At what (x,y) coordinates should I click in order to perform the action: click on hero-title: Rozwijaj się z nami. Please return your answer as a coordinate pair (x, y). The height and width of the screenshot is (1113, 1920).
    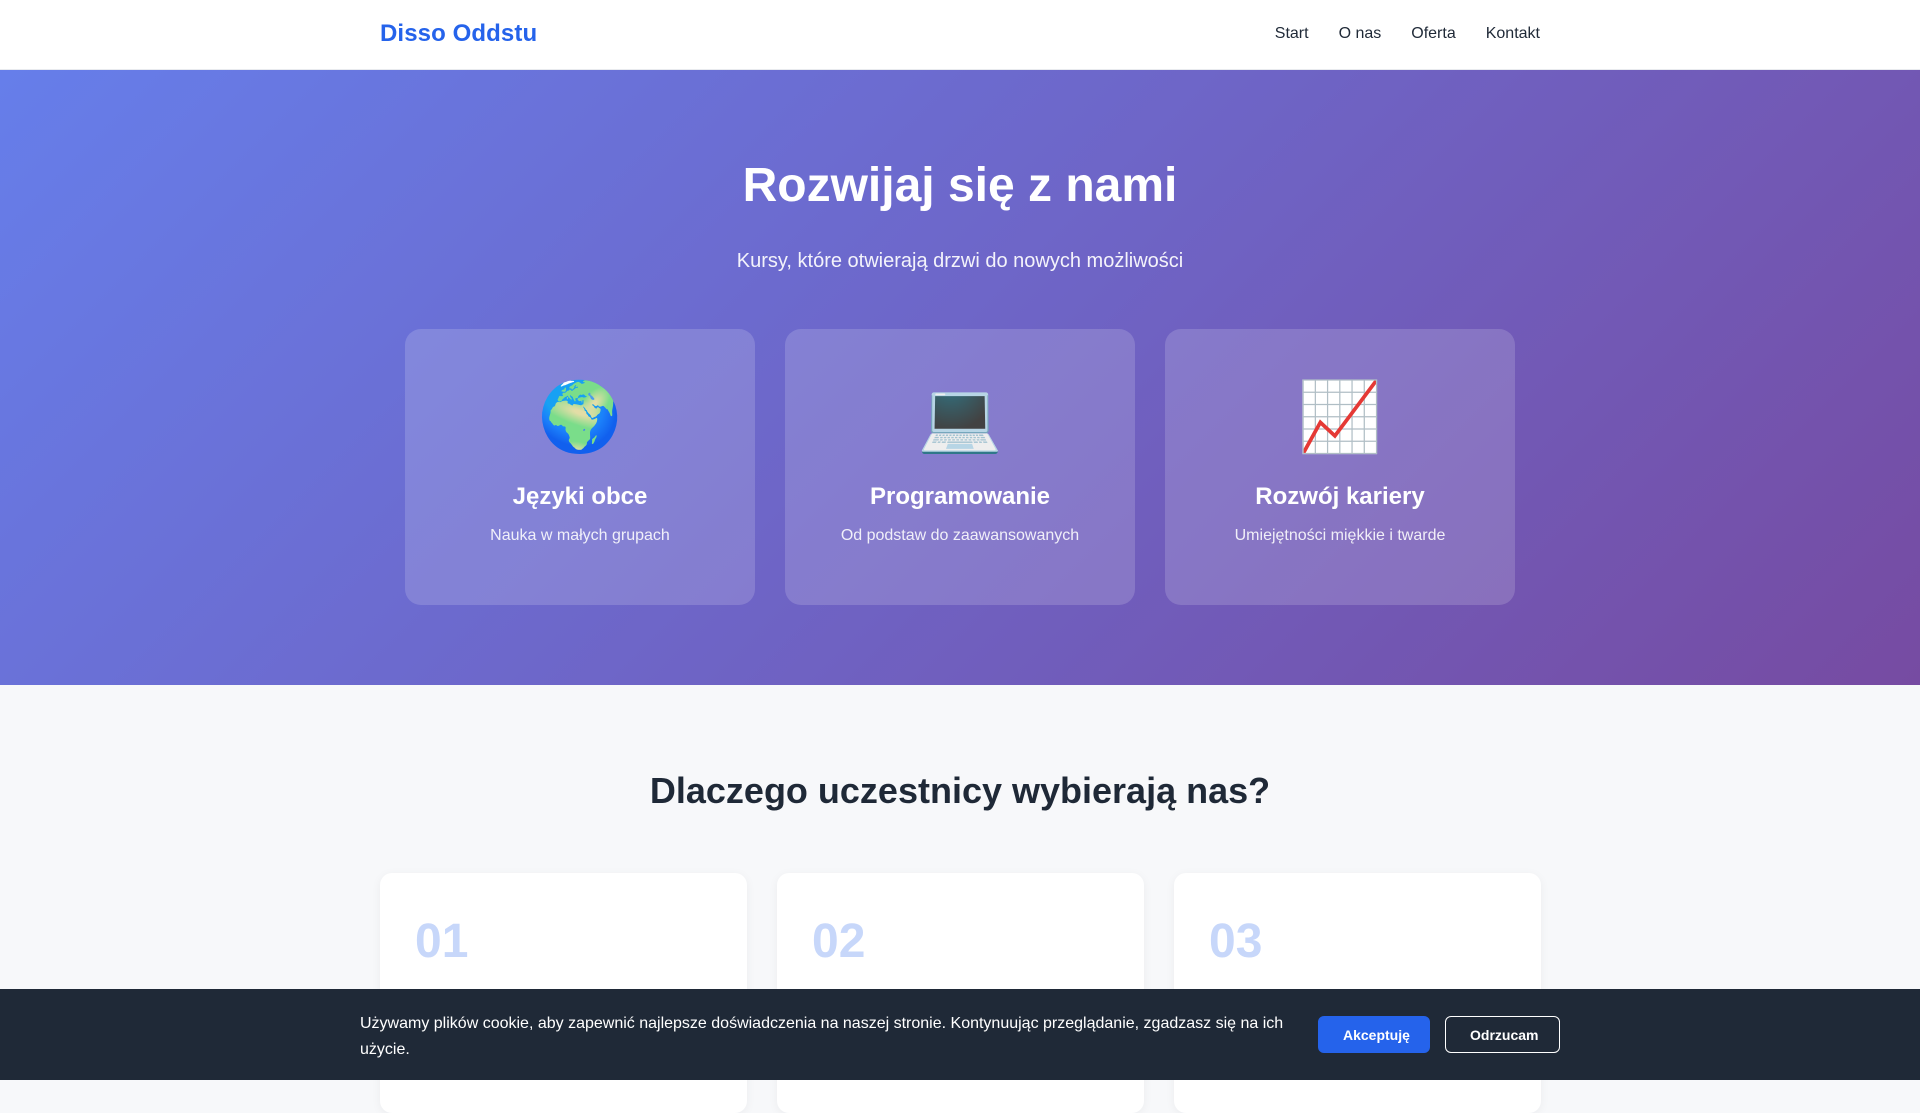
    Looking at the image, I should click on (960, 185).